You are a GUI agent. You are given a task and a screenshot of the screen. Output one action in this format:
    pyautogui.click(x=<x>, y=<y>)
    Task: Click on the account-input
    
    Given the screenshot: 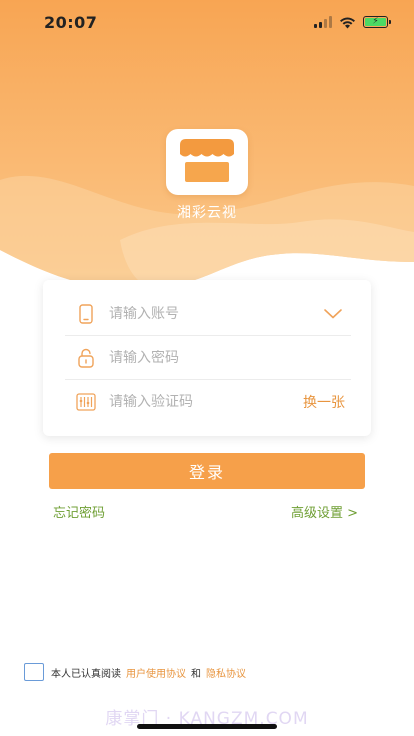 What is the action you would take?
    pyautogui.click(x=215, y=313)
    